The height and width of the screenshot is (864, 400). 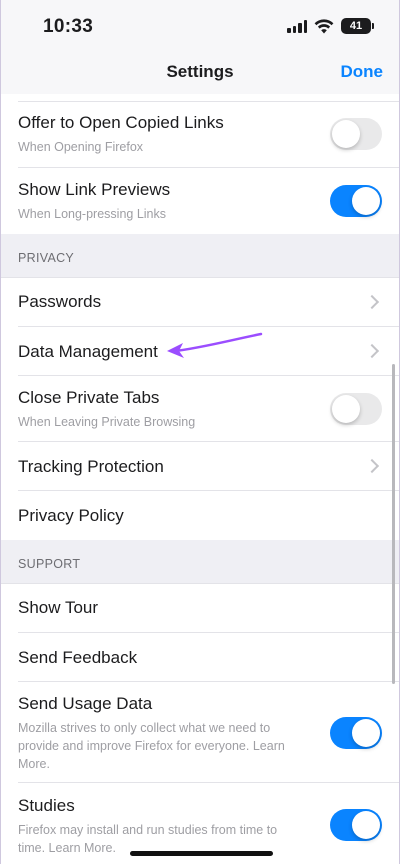 I want to click on status-time: 10:33, so click(x=68, y=26).